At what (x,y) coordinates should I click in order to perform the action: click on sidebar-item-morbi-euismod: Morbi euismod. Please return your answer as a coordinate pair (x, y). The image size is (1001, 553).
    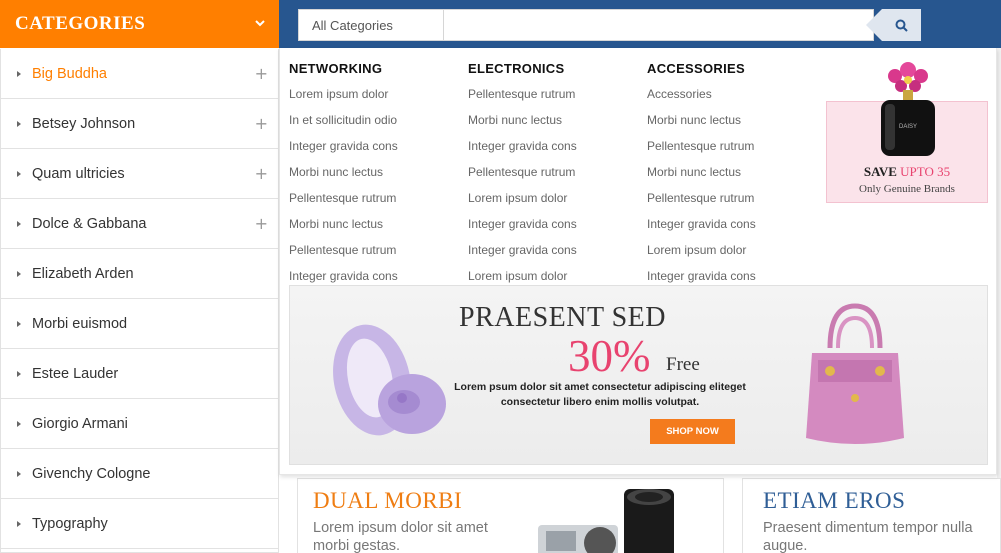
    Looking at the image, I should click on (139, 324).